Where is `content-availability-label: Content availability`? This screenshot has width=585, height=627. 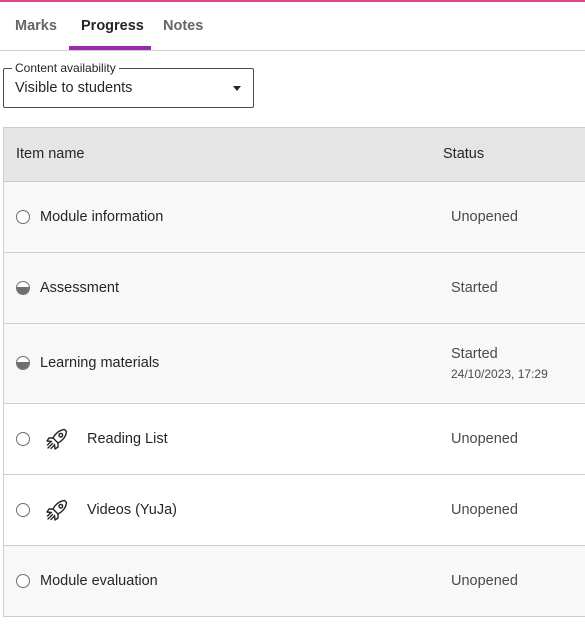 content-availability-label: Content availability is located at coordinates (65, 68).